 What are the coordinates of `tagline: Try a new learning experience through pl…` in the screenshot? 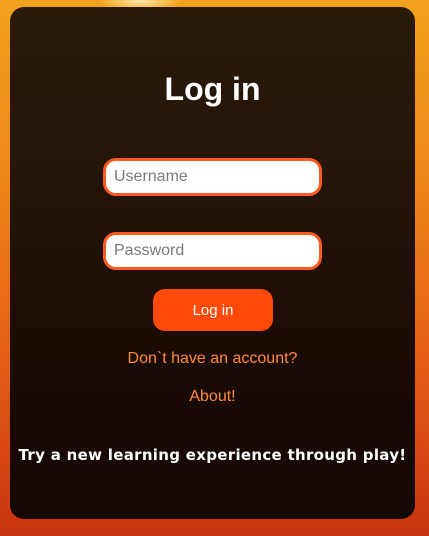 It's located at (212, 455).